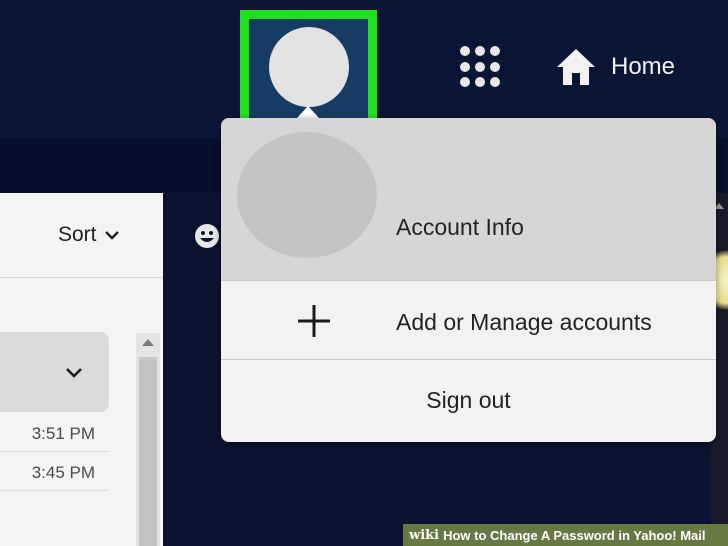 This screenshot has height=546, width=728. I want to click on sign-out-item: Sign out, so click(468, 401).